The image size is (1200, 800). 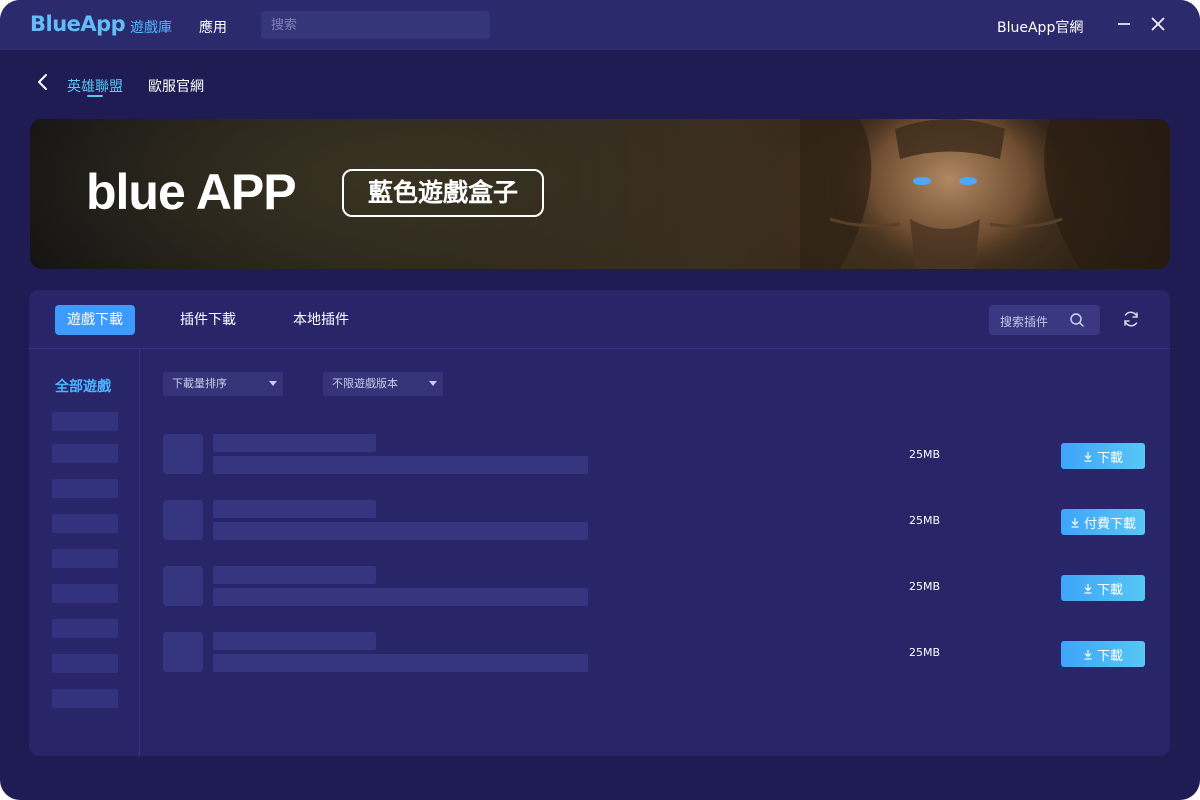 I want to click on download-button-label: 付費下載, so click(x=1109, y=524).